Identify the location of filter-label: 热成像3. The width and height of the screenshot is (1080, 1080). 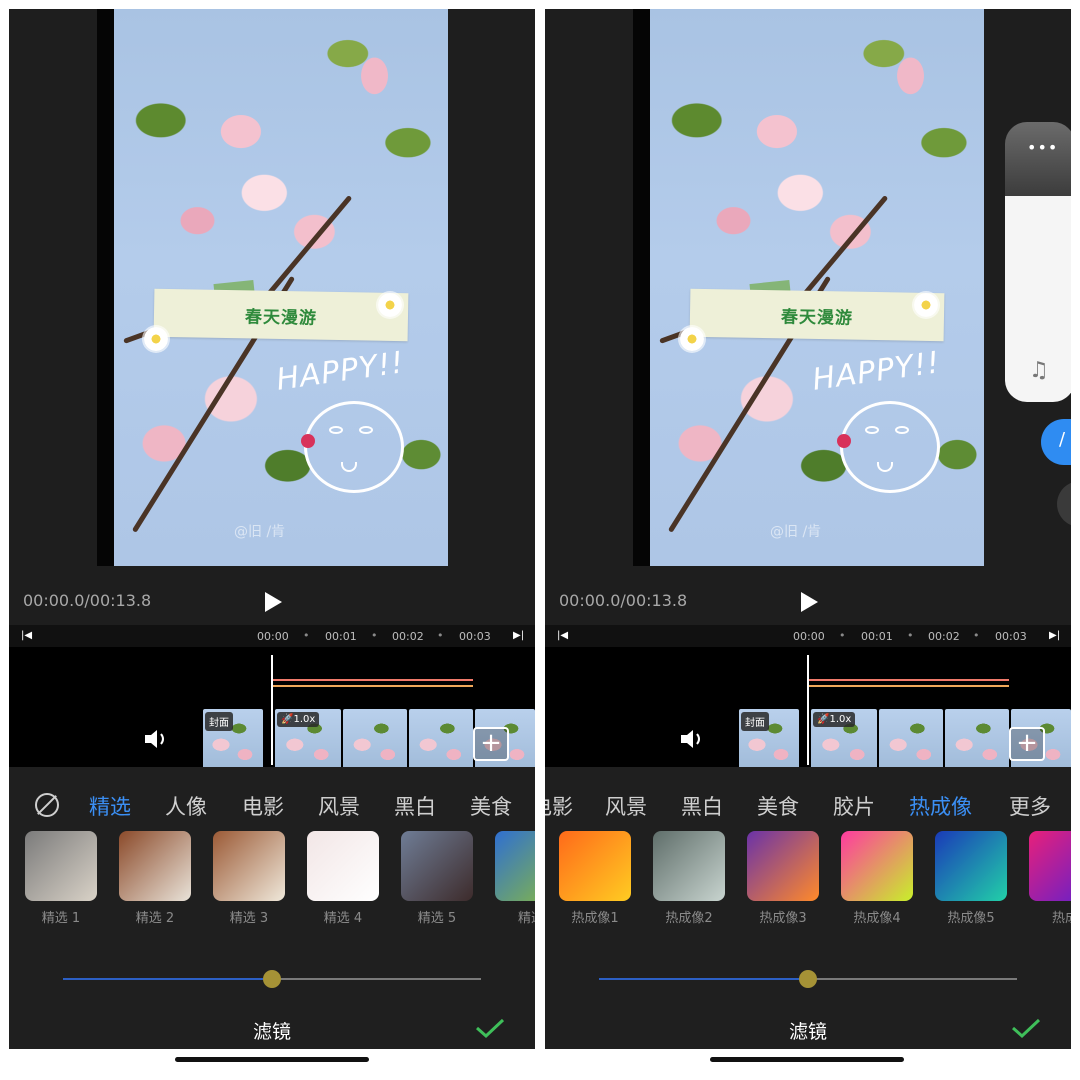
(783, 918).